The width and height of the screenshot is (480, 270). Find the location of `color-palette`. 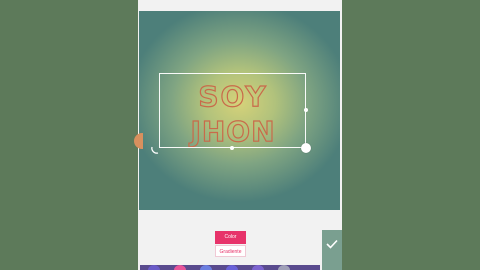

color-palette is located at coordinates (230, 267).